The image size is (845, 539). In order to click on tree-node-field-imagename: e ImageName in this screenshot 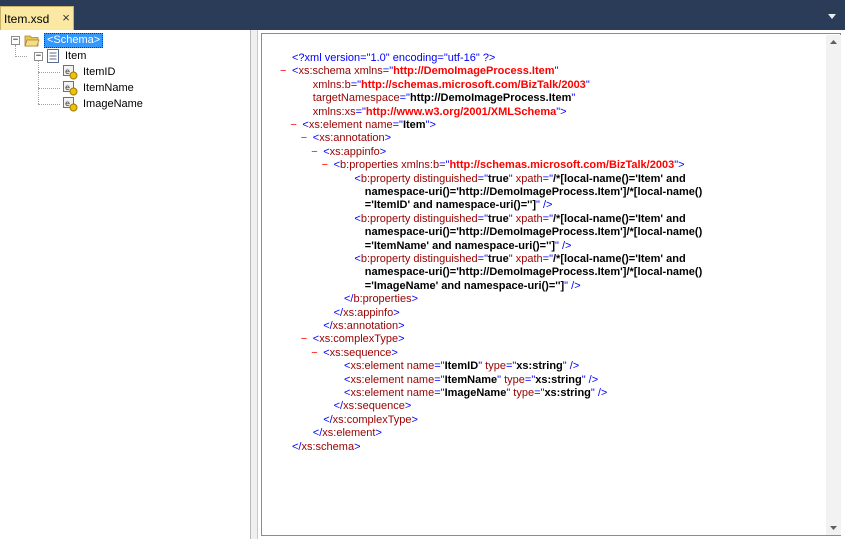, I will do `click(120, 104)`.